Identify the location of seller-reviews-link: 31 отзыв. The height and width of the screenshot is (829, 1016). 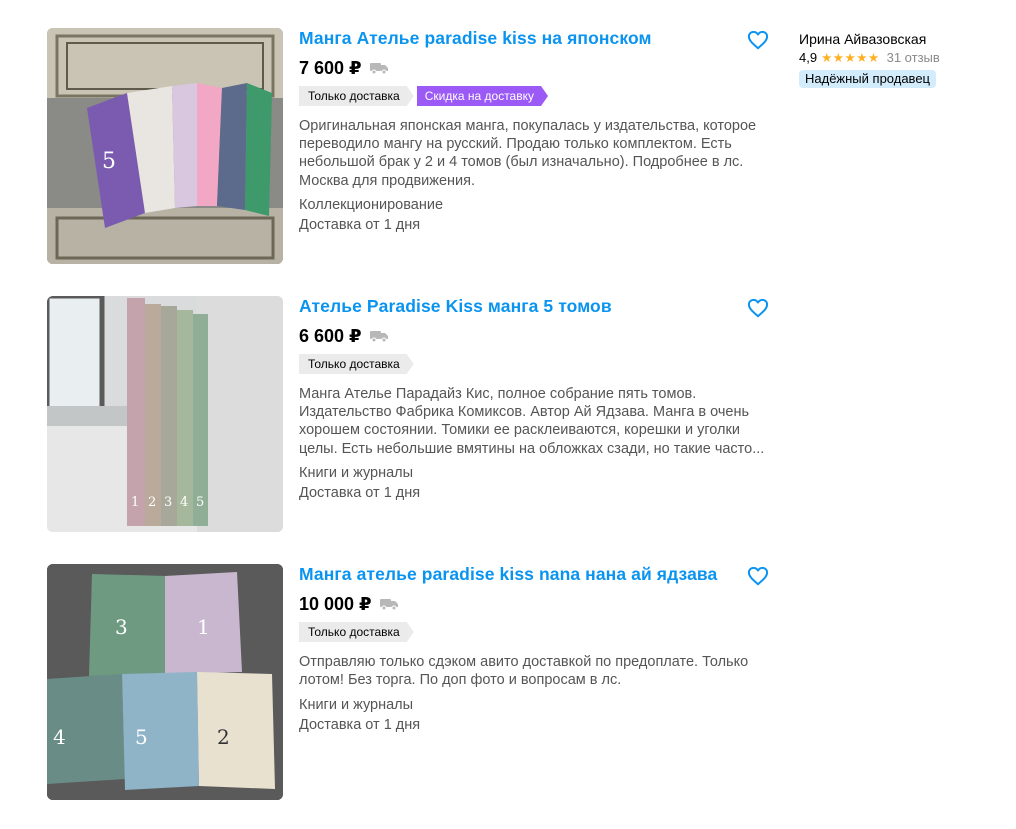
(913, 57).